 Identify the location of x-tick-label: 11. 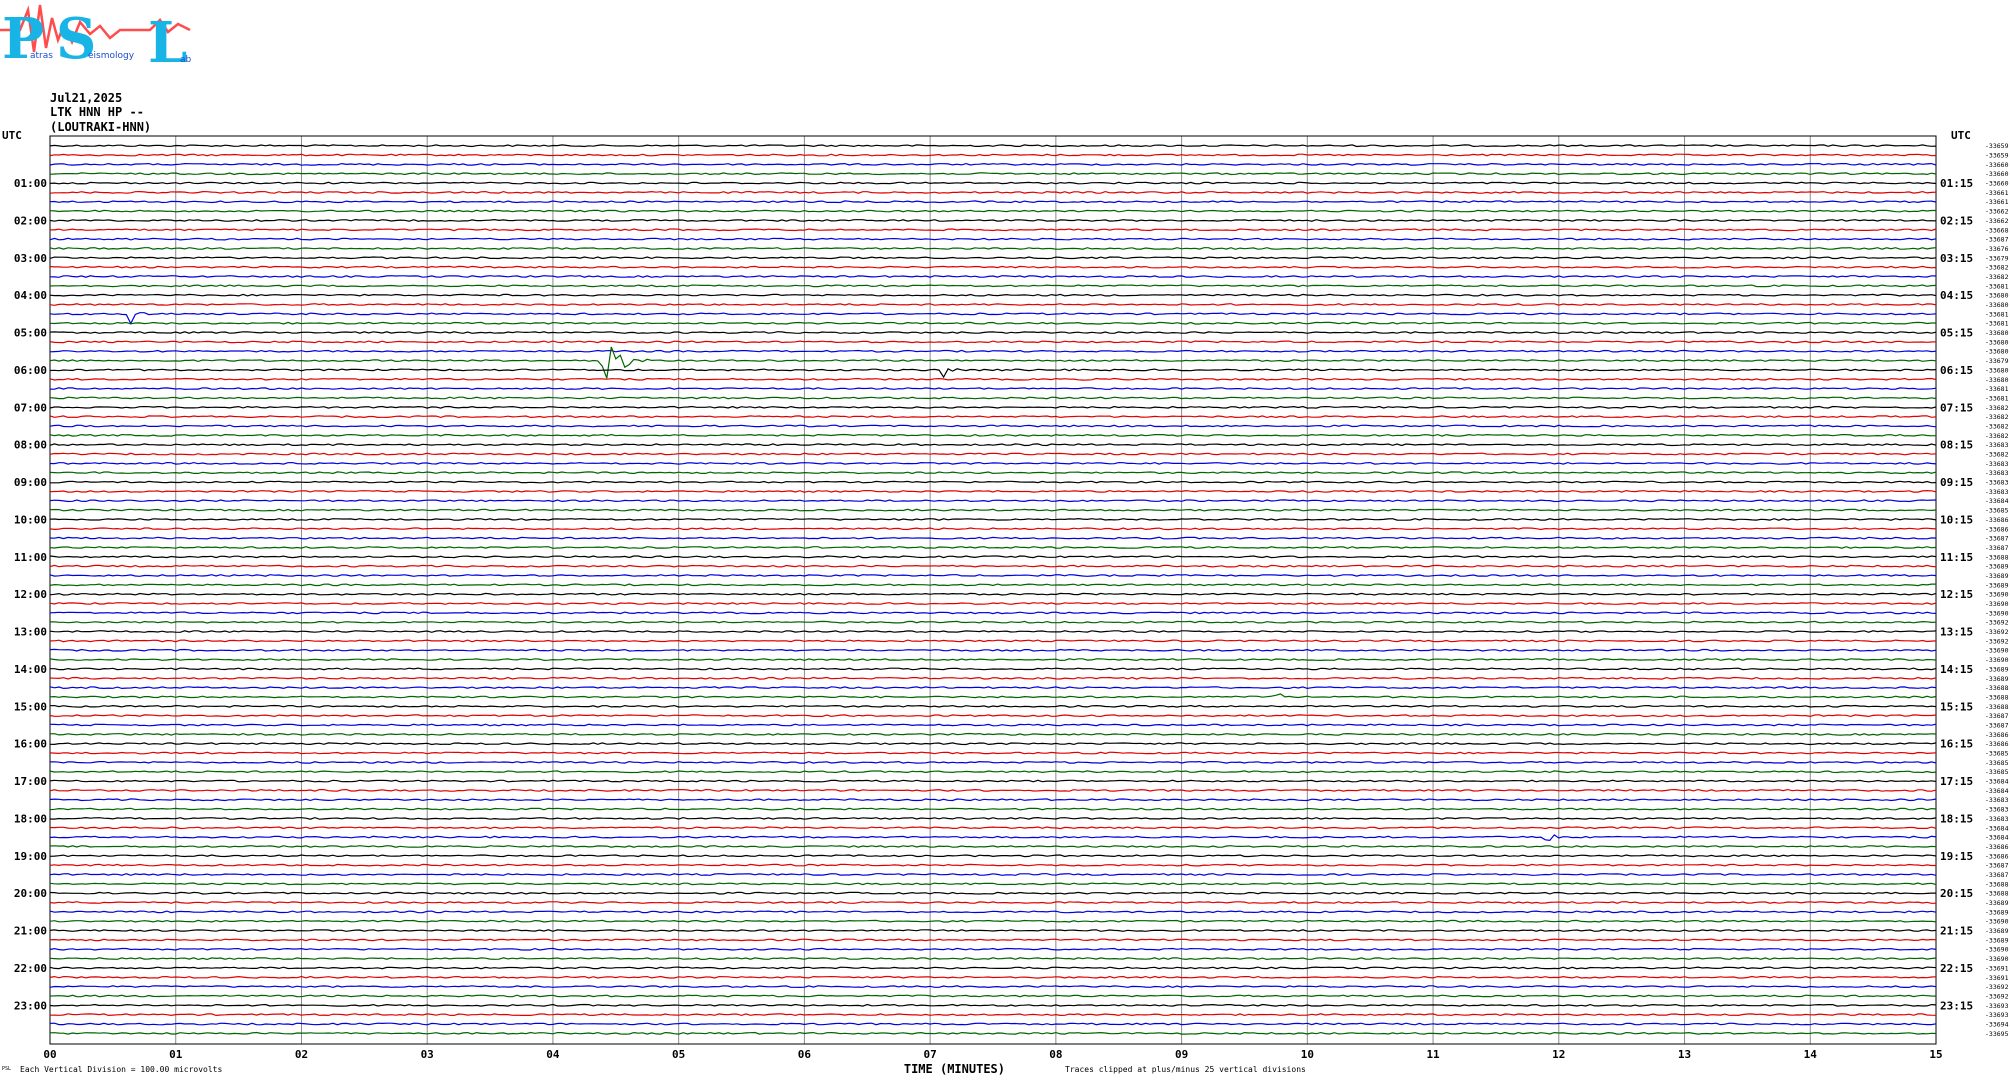
(1433, 1054).